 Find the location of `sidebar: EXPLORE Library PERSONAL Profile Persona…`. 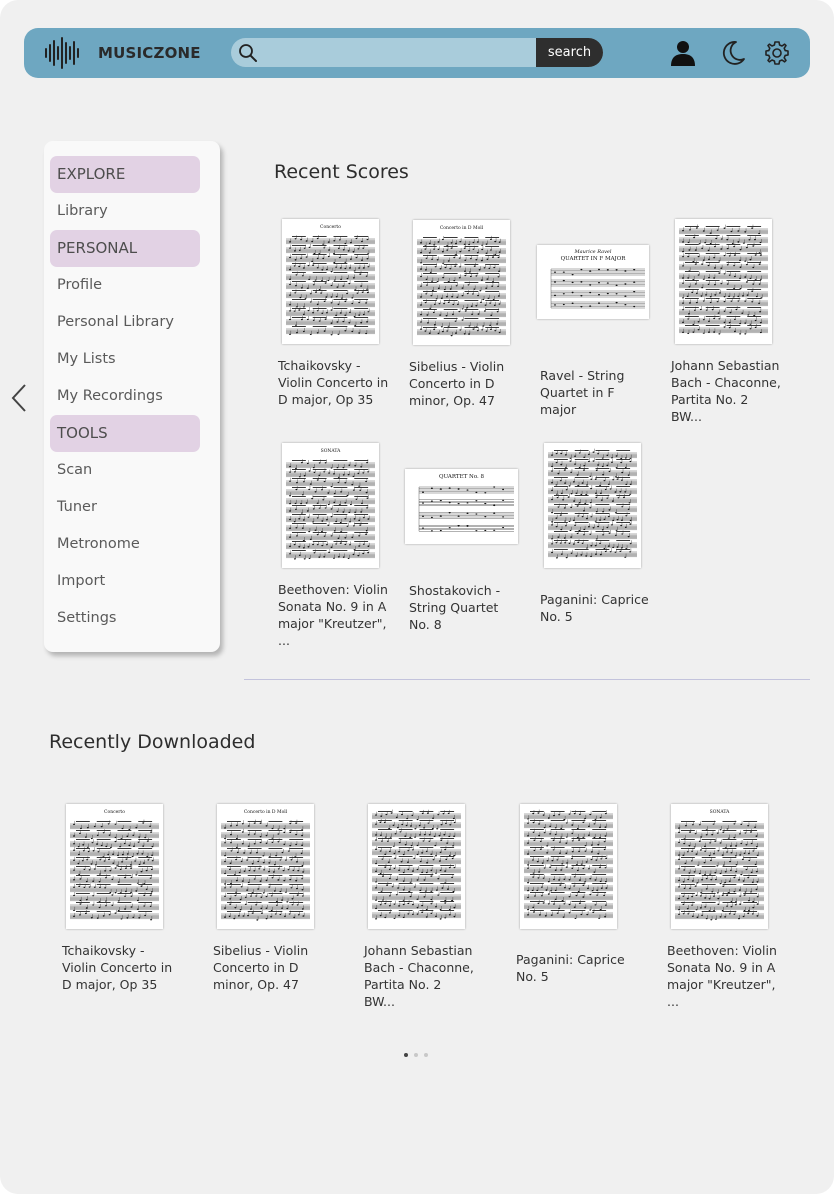

sidebar: EXPLORE Library PERSONAL Profile Persona… is located at coordinates (132, 396).